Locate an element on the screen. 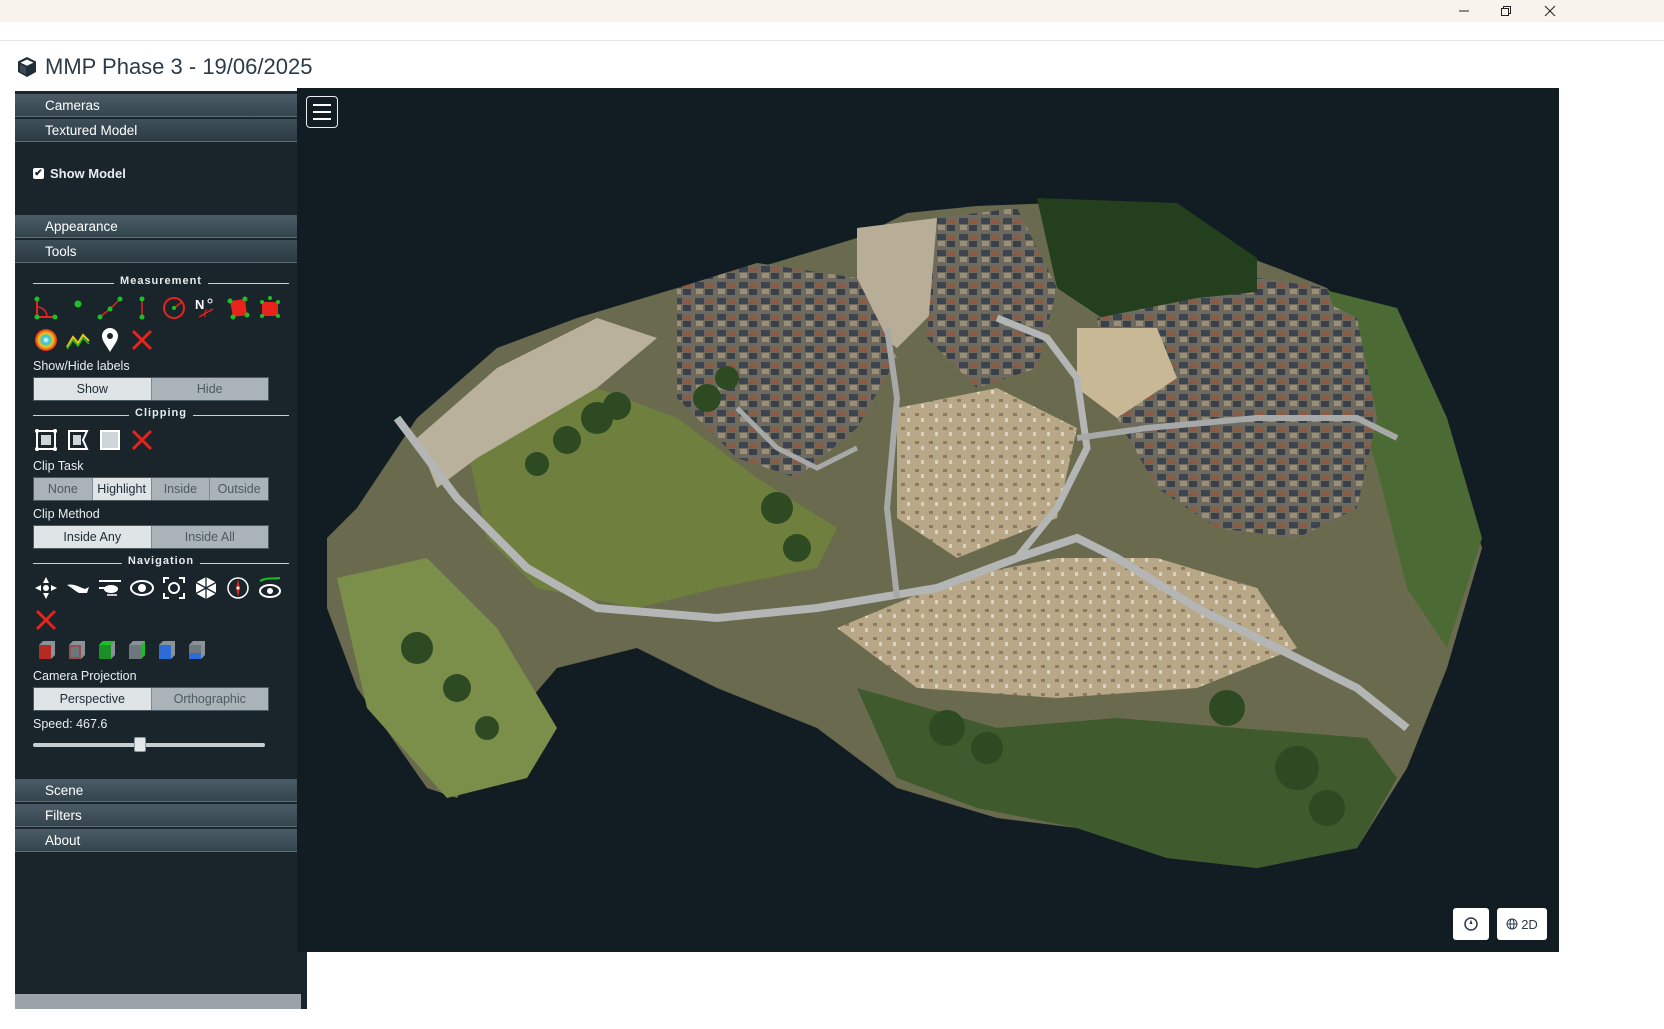 This screenshot has width=1664, height=1029. compass-icon is located at coordinates (238, 588).